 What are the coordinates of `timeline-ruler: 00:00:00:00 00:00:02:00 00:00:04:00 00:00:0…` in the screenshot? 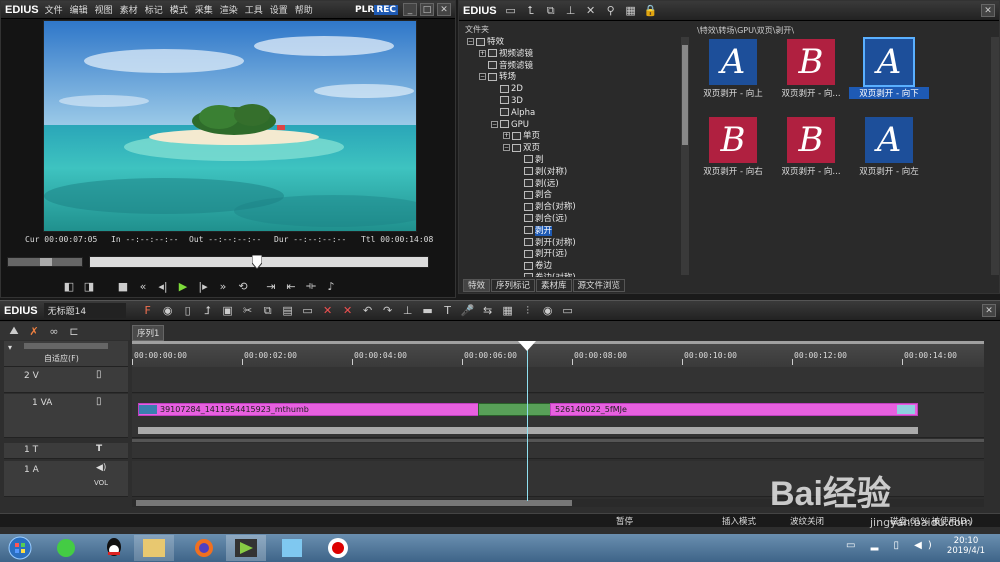 It's located at (558, 354).